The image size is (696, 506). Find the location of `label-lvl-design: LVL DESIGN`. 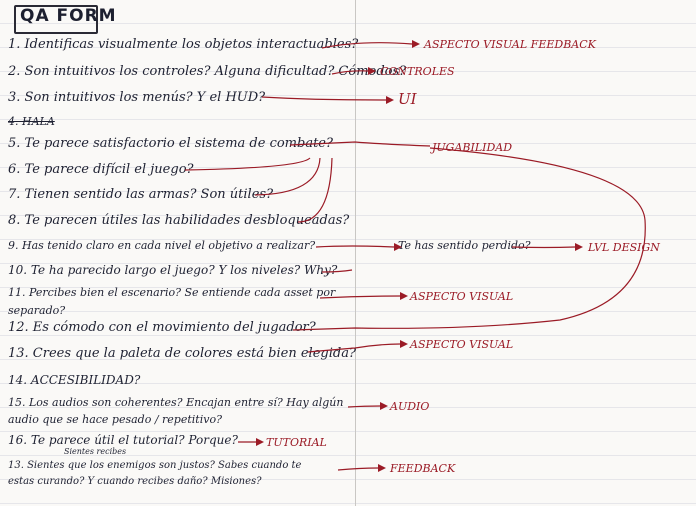

label-lvl-design: LVL DESIGN is located at coordinates (624, 247).